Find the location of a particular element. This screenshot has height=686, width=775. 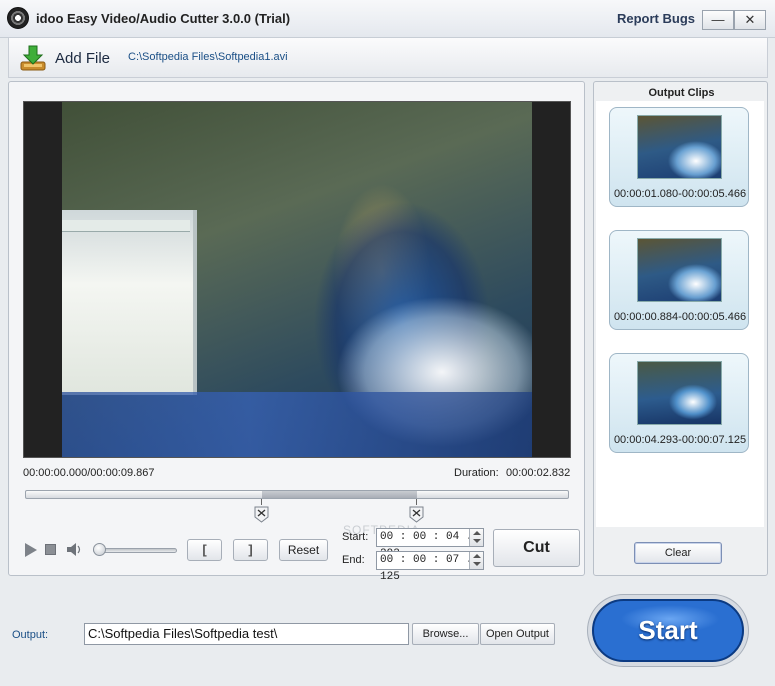

report-bugs-link: Report Bugs is located at coordinates (656, 18).